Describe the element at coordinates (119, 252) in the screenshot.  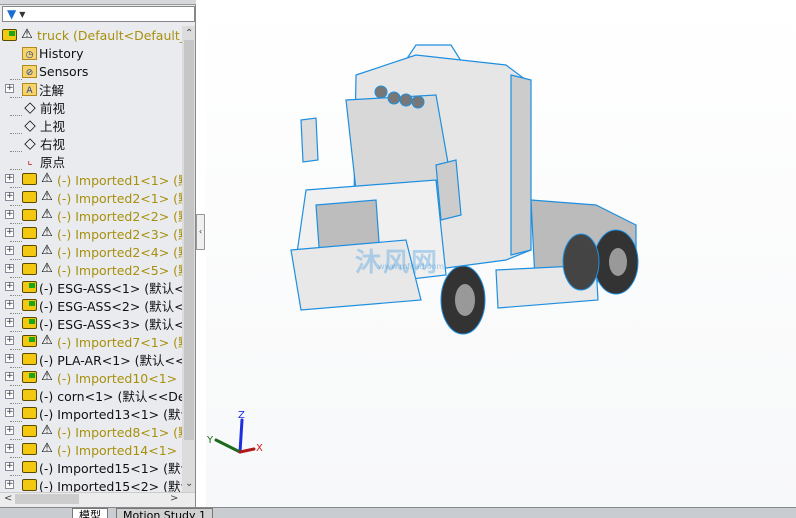
I see `tree-item-label: (-) Imported2<4> (默认` at that location.